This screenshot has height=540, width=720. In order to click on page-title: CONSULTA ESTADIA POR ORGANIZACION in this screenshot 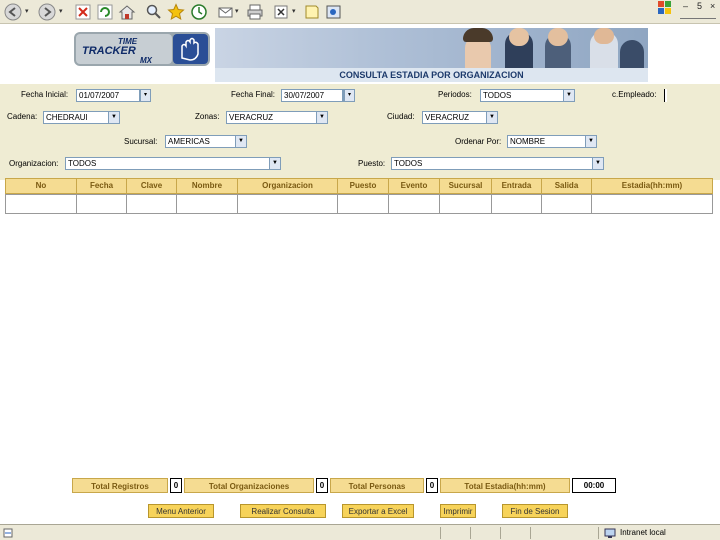, I will do `click(431, 75)`.